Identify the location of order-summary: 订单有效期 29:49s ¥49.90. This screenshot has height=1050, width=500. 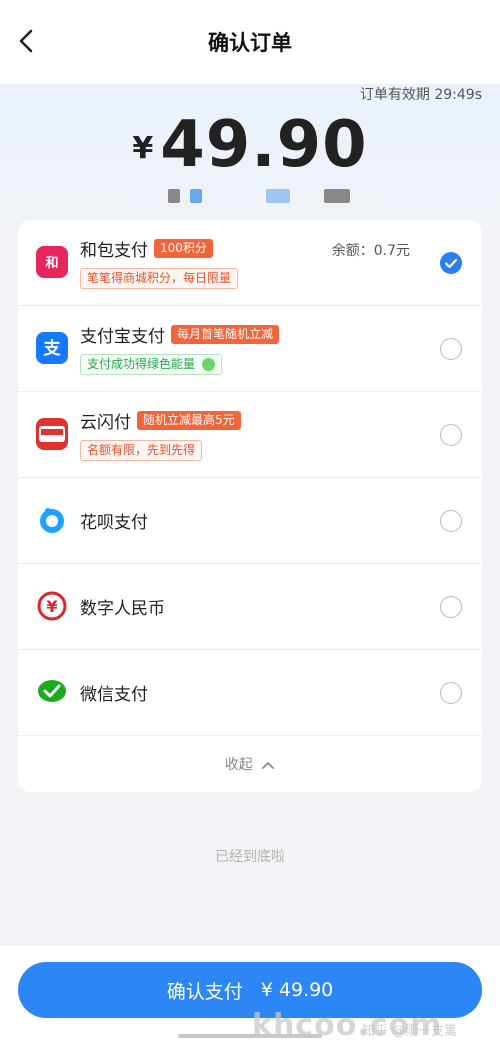
(250, 154).